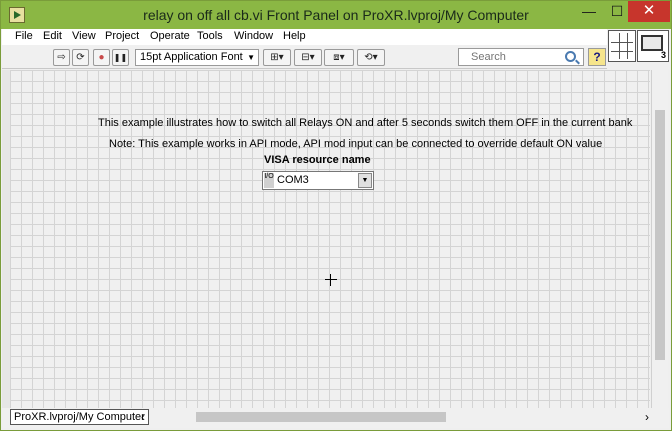  I want to click on scroll-right-icon: ›, so click(647, 417).